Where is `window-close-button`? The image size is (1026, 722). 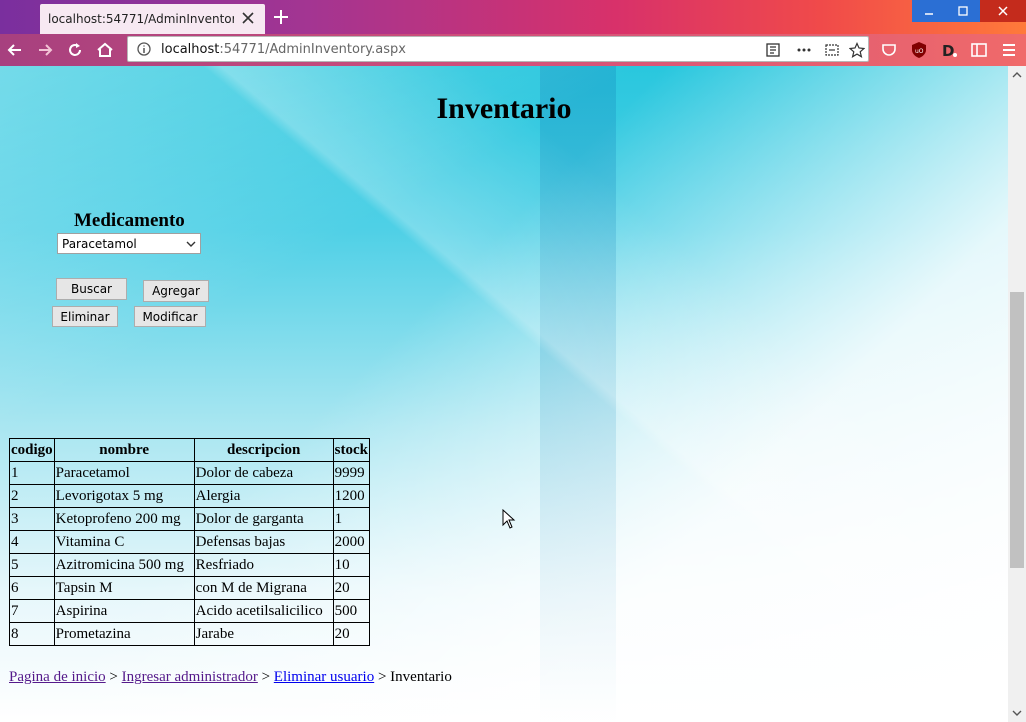
window-close-button is located at coordinates (1003, 11).